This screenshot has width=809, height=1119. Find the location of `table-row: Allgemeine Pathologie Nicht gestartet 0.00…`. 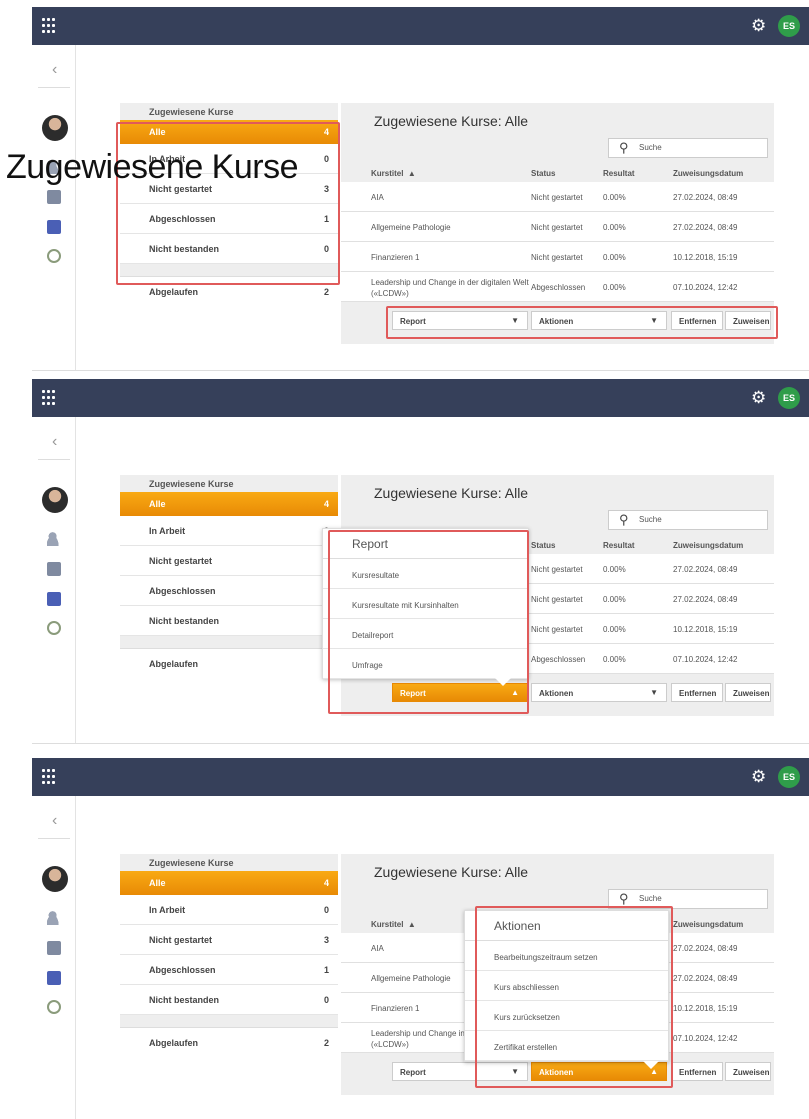

table-row: Allgemeine Pathologie Nicht gestartet 0.00… is located at coordinates (557, 227).